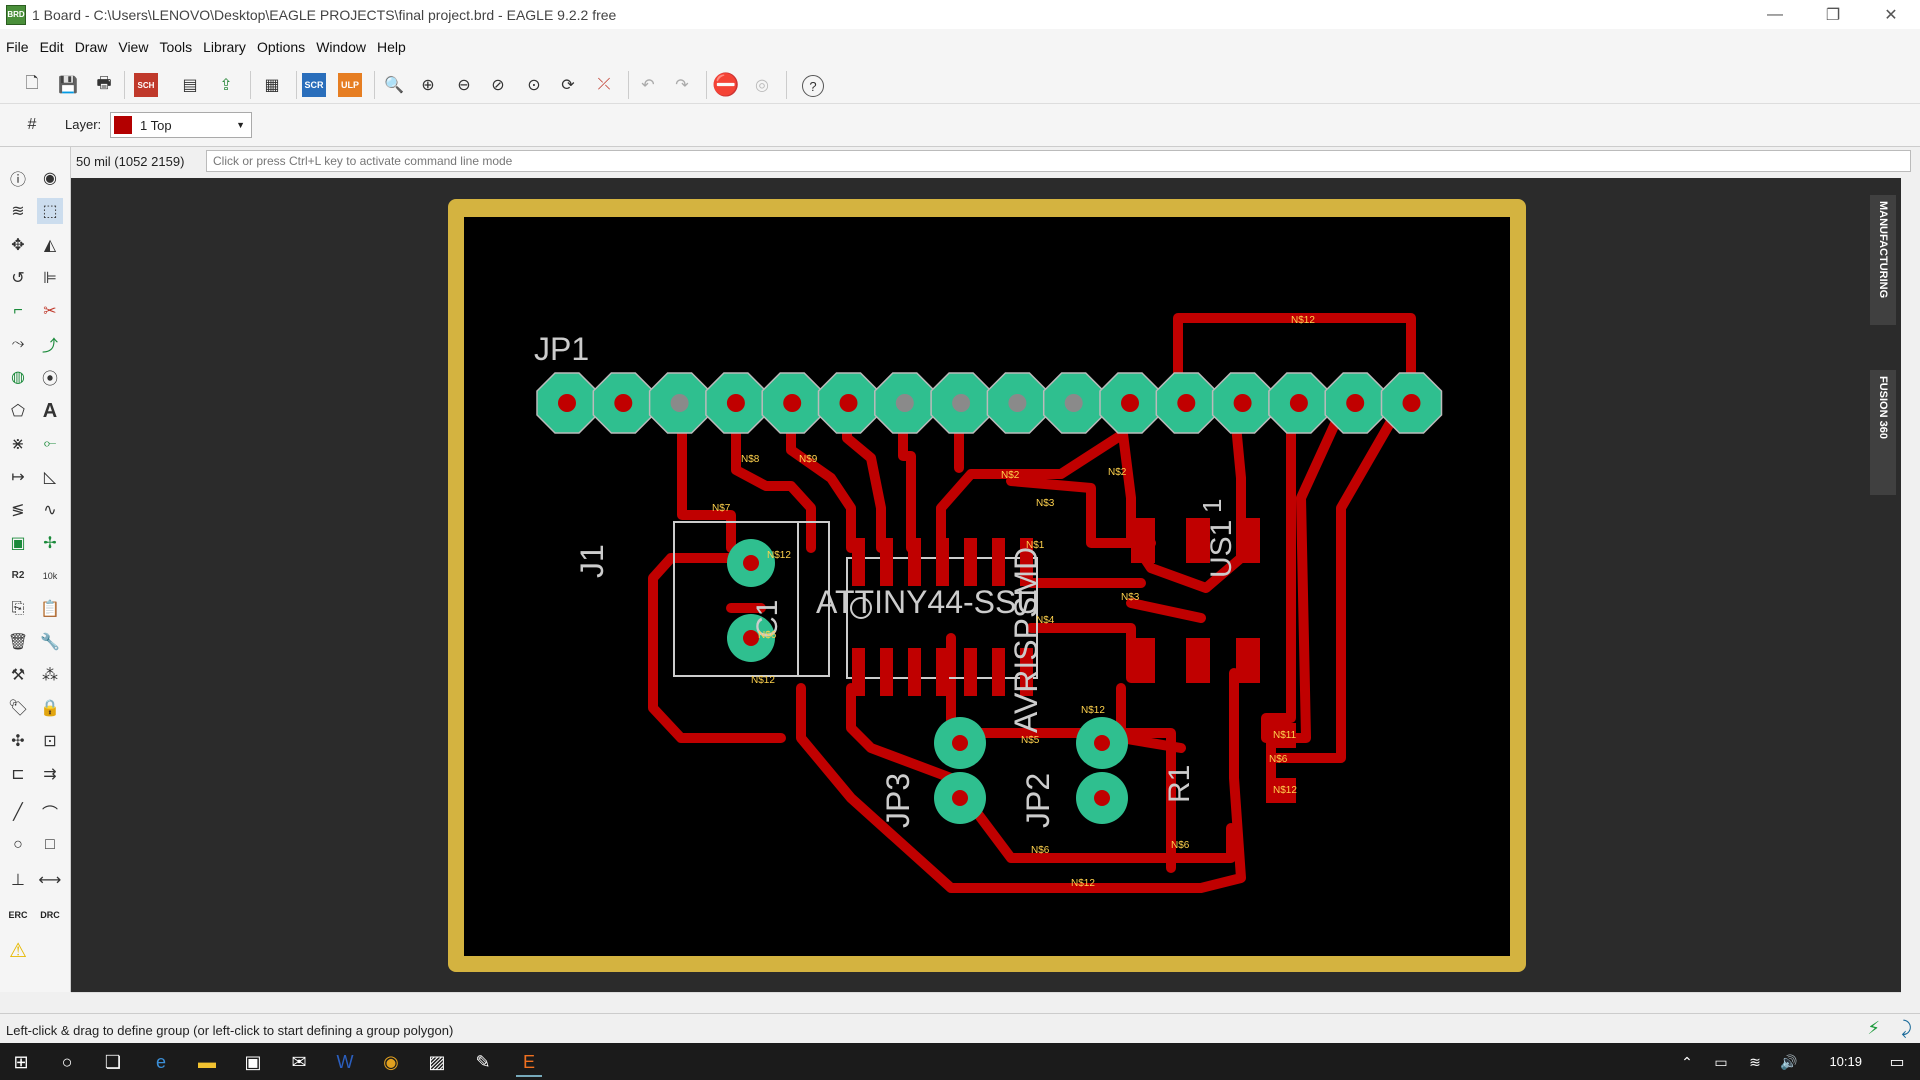  Describe the element at coordinates (50, 278) in the screenshot. I see `align-icon: ⊫` at that location.